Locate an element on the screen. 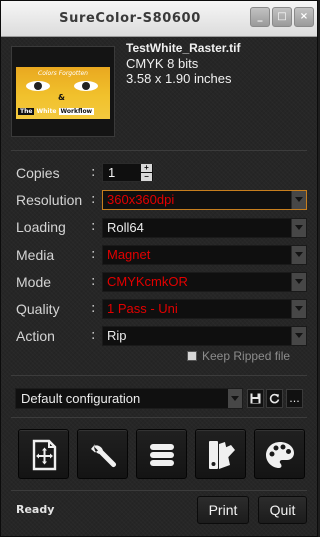  decrement-icon: − is located at coordinates (146, 177).